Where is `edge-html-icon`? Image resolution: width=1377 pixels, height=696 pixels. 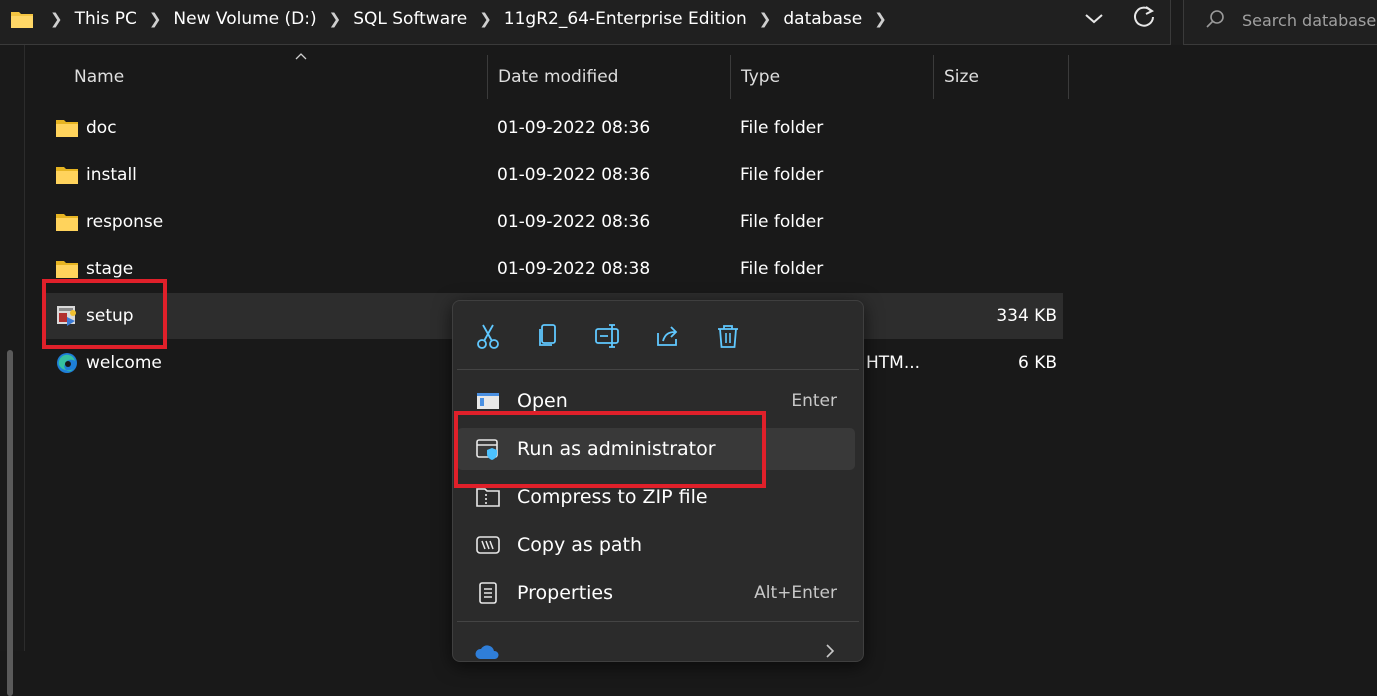
edge-html-icon is located at coordinates (67, 363).